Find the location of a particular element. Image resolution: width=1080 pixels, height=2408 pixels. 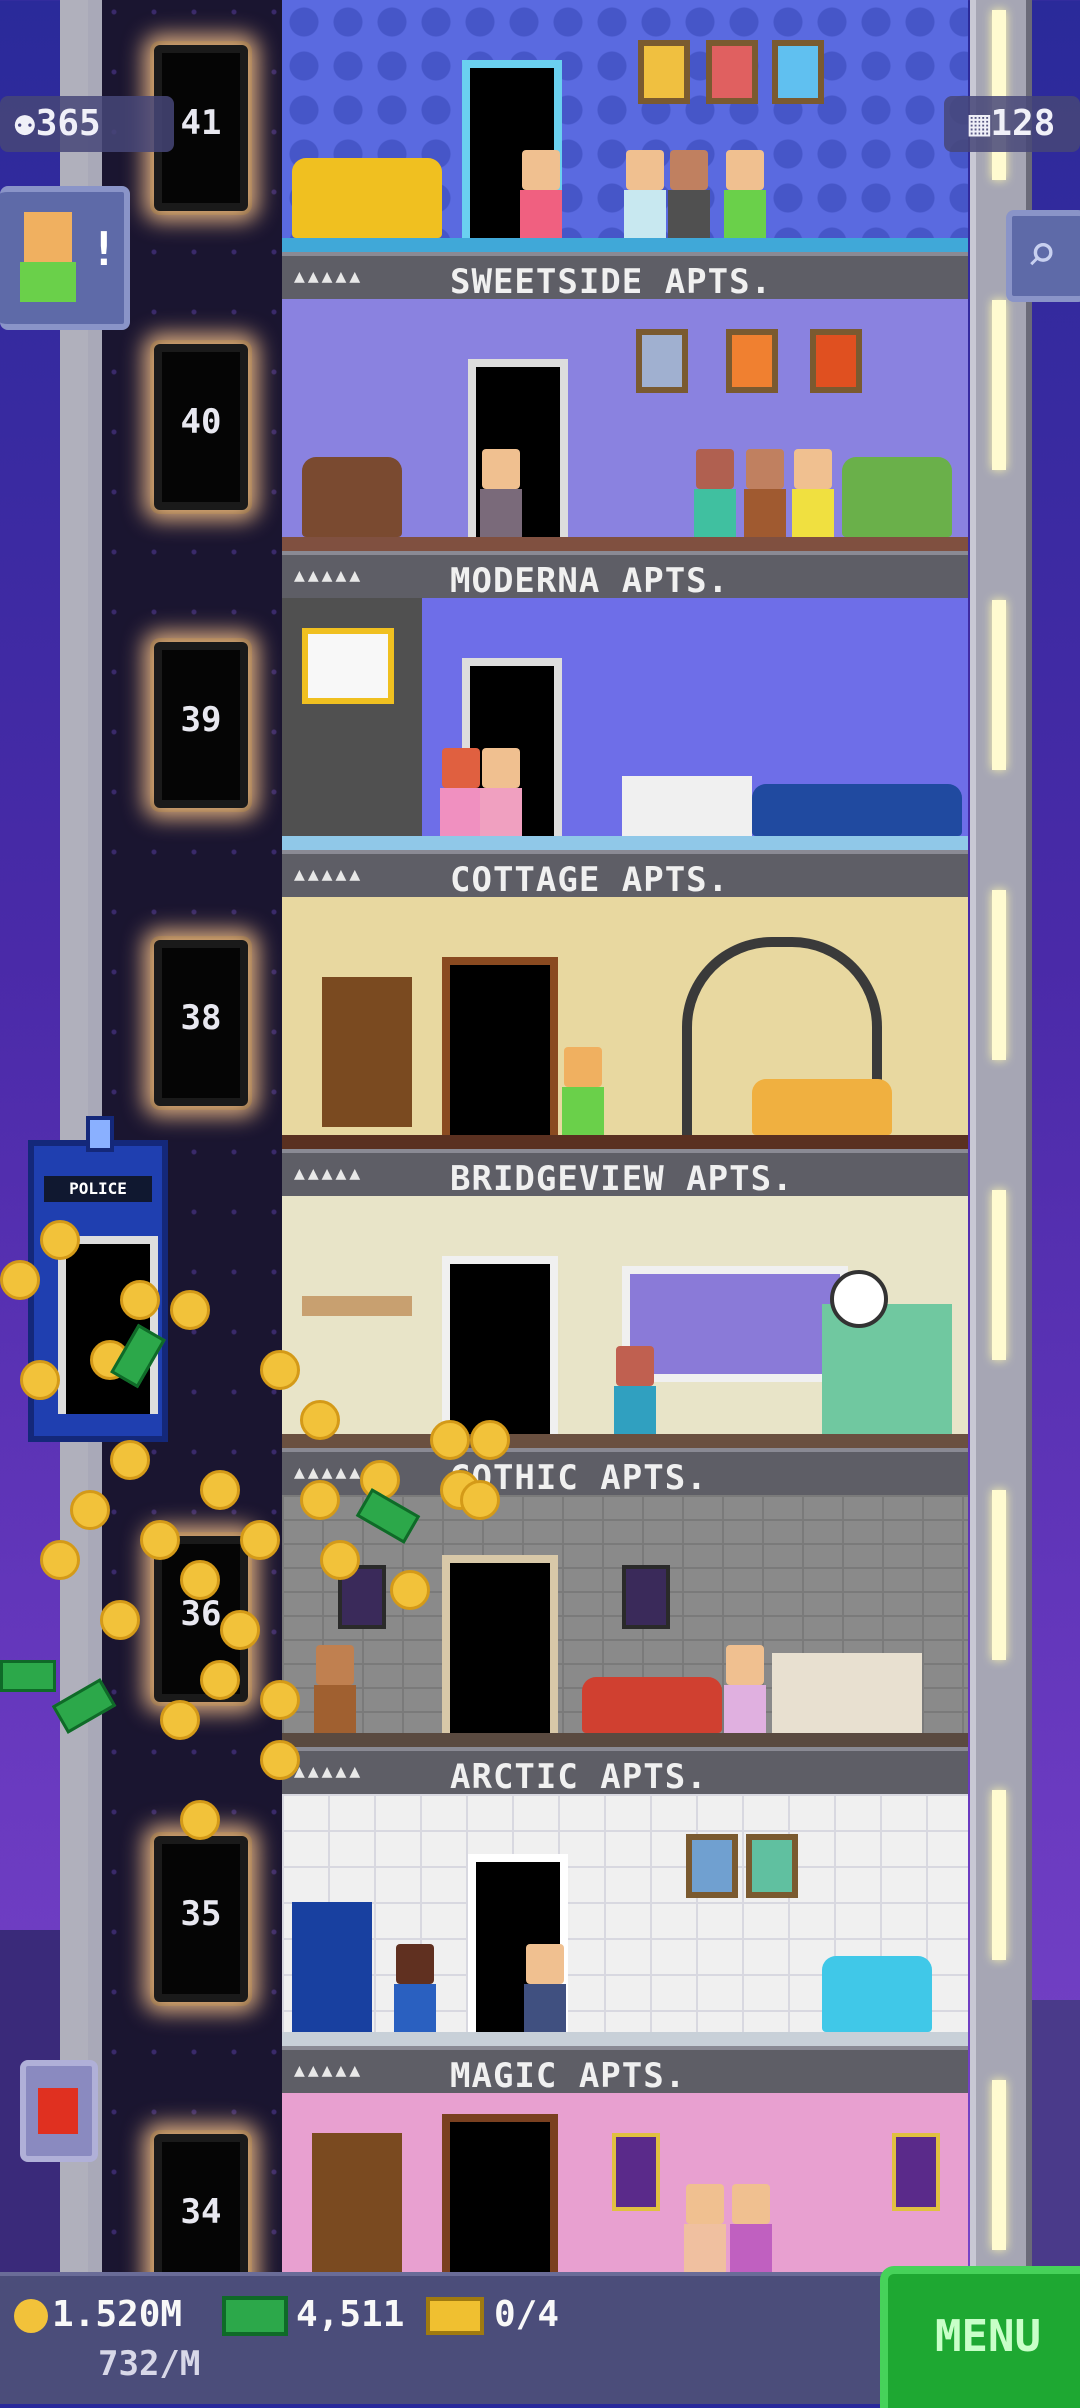

population-counter: ⚉365 is located at coordinates (87, 124).